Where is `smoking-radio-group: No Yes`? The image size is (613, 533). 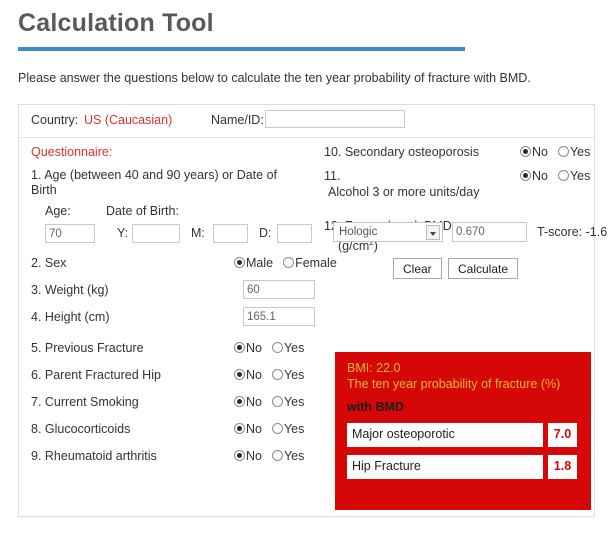
smoking-radio-group: No Yes is located at coordinates (274, 402).